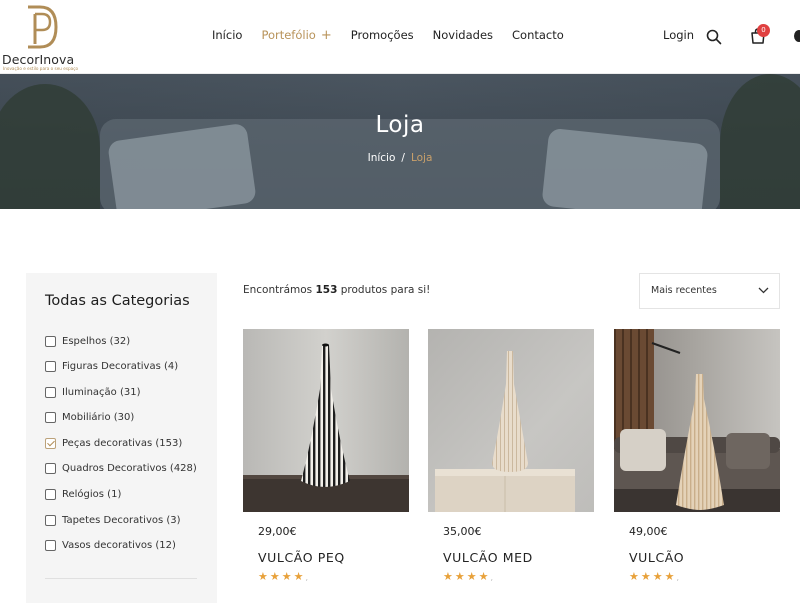  Describe the element at coordinates (121, 578) in the screenshot. I see `sidebar-divider` at that location.